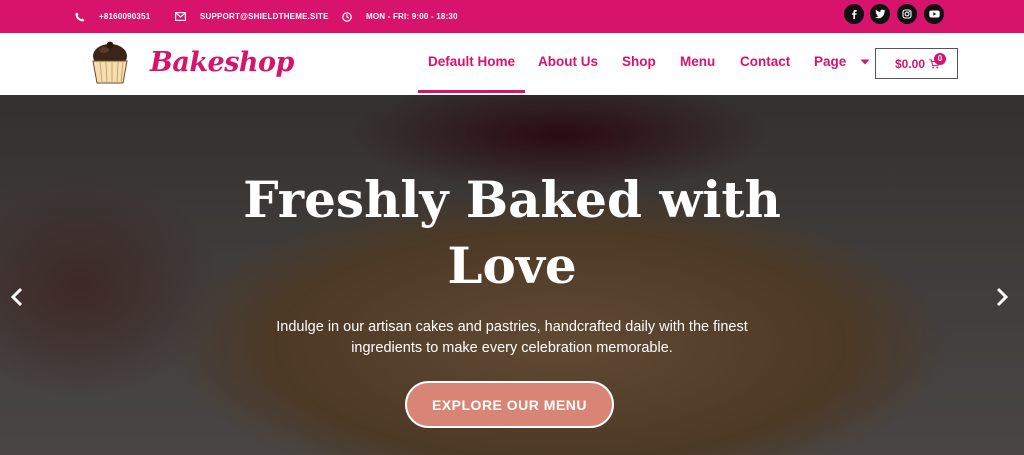 The width and height of the screenshot is (1024, 455). I want to click on facebook-icon, so click(854, 14).